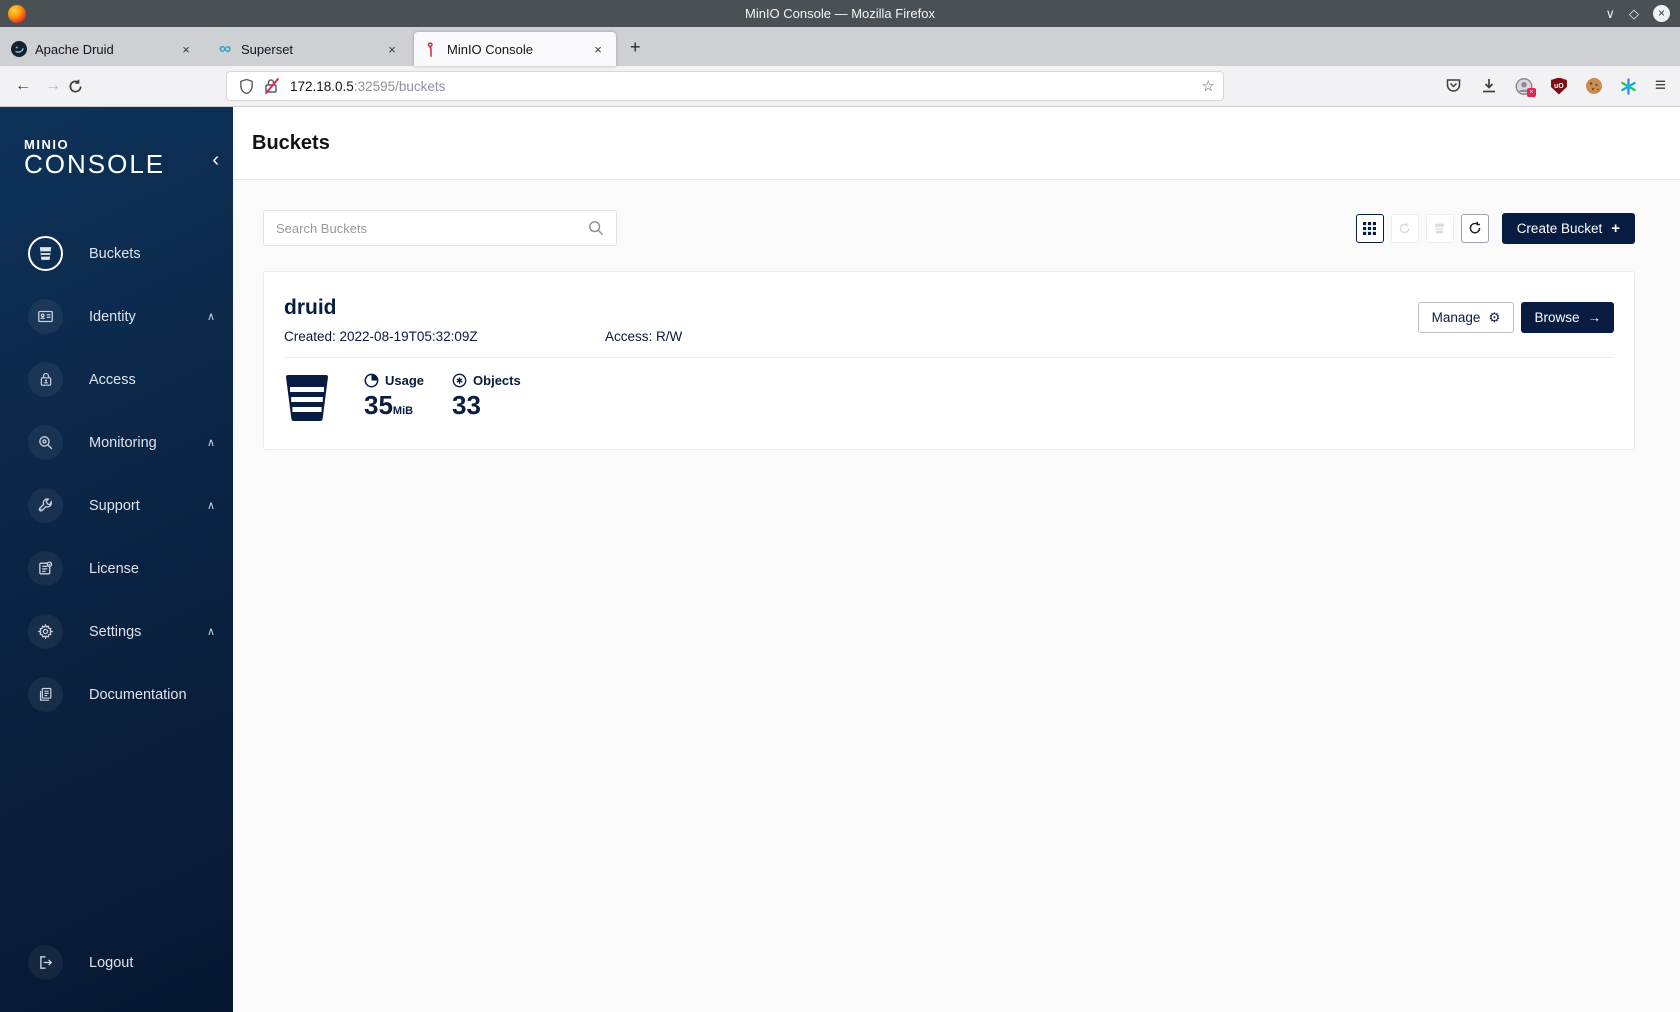  I want to click on documentation-book-icon, so click(45, 694).